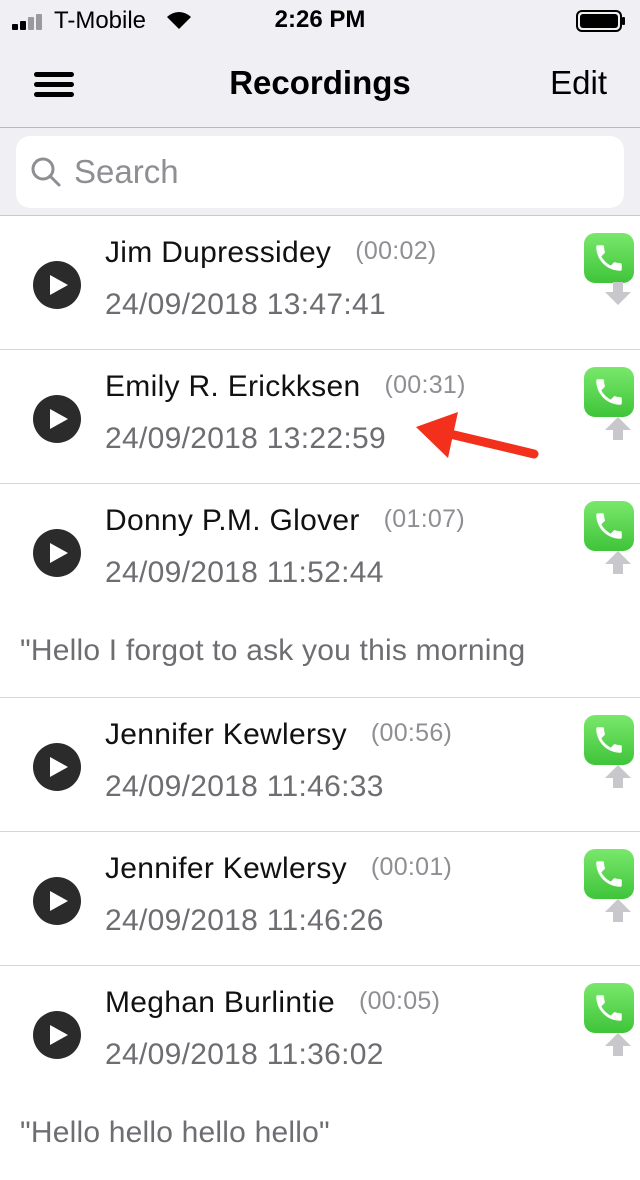  Describe the element at coordinates (425, 385) in the screenshot. I see `recording-duration: (00:31)` at that location.